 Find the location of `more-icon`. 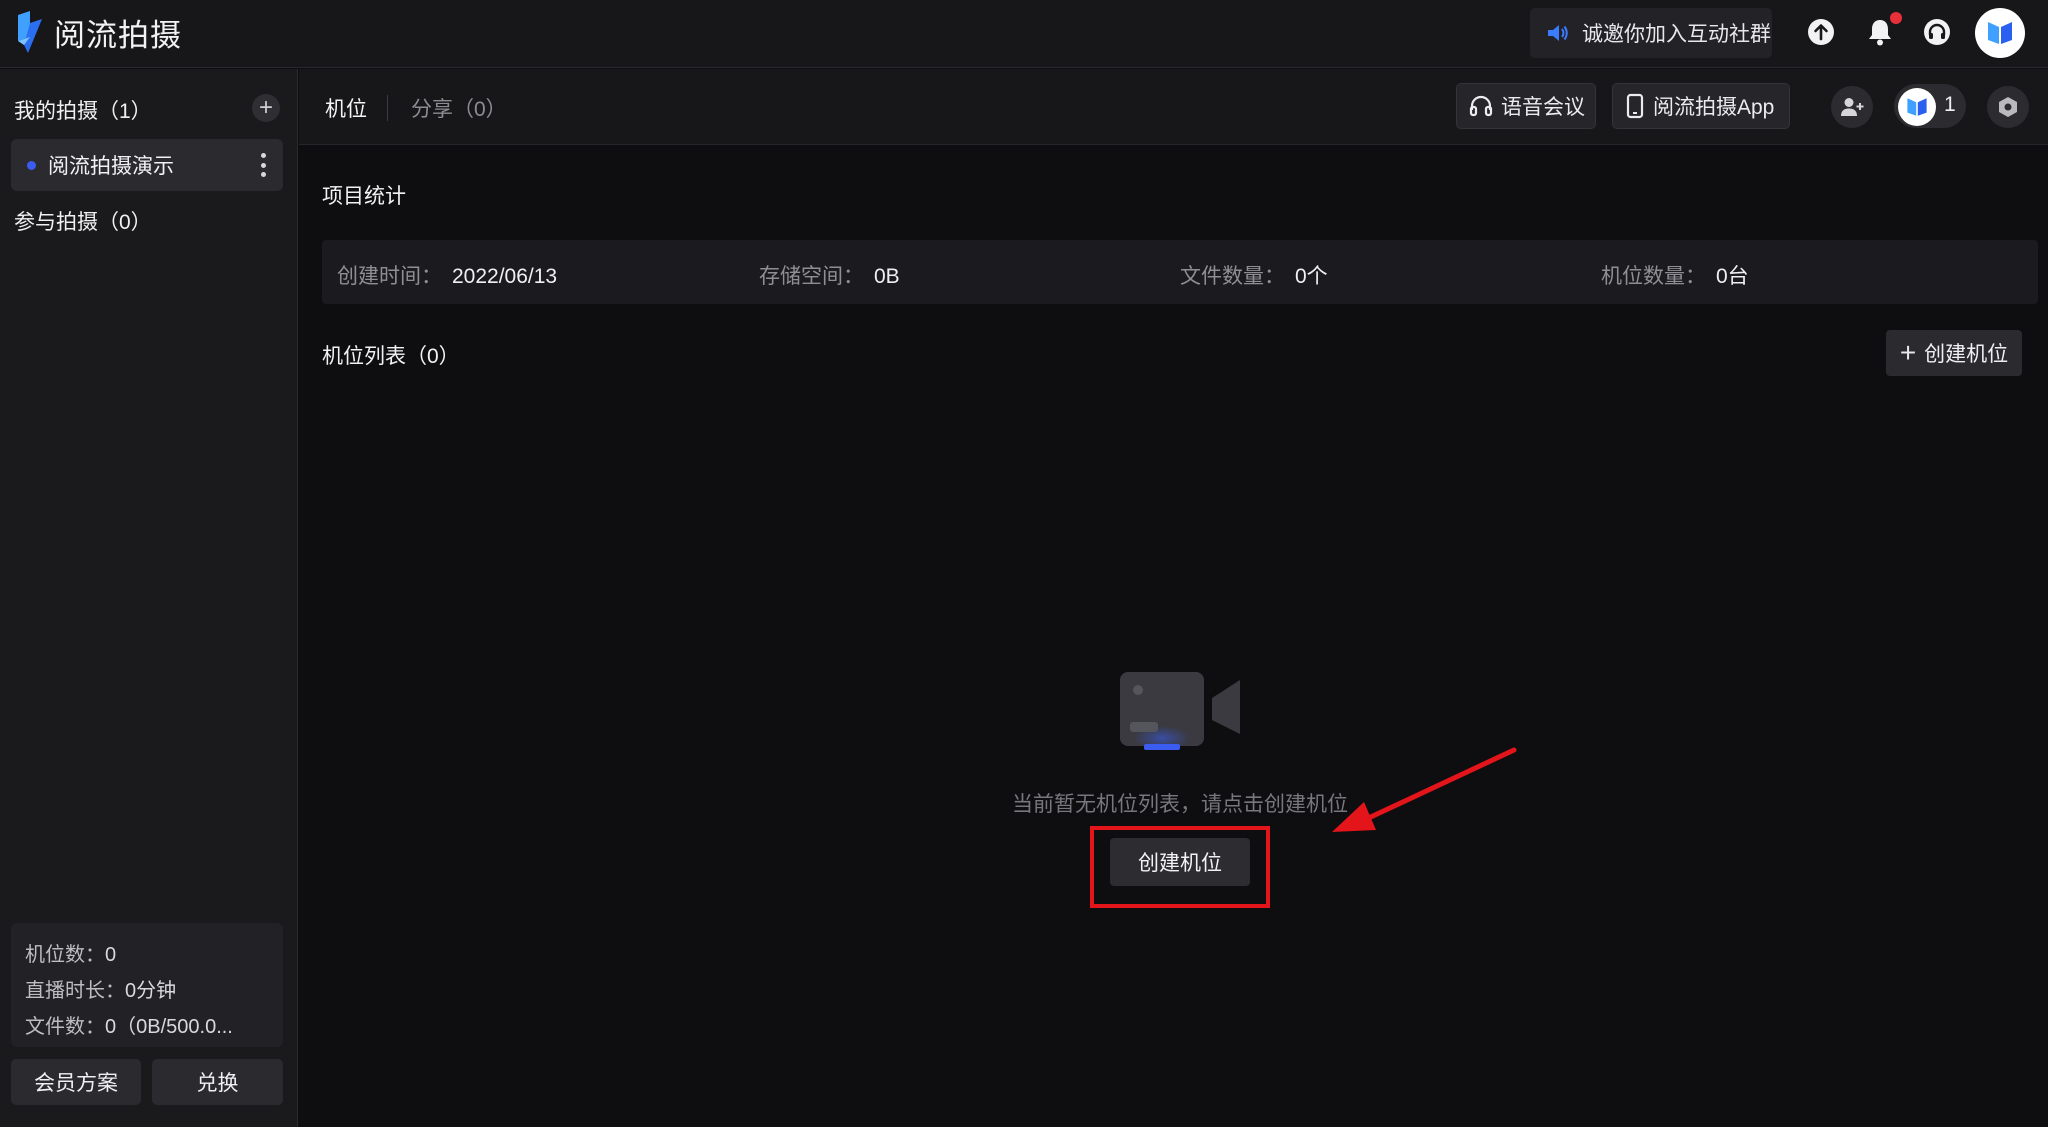

more-icon is located at coordinates (264, 165).